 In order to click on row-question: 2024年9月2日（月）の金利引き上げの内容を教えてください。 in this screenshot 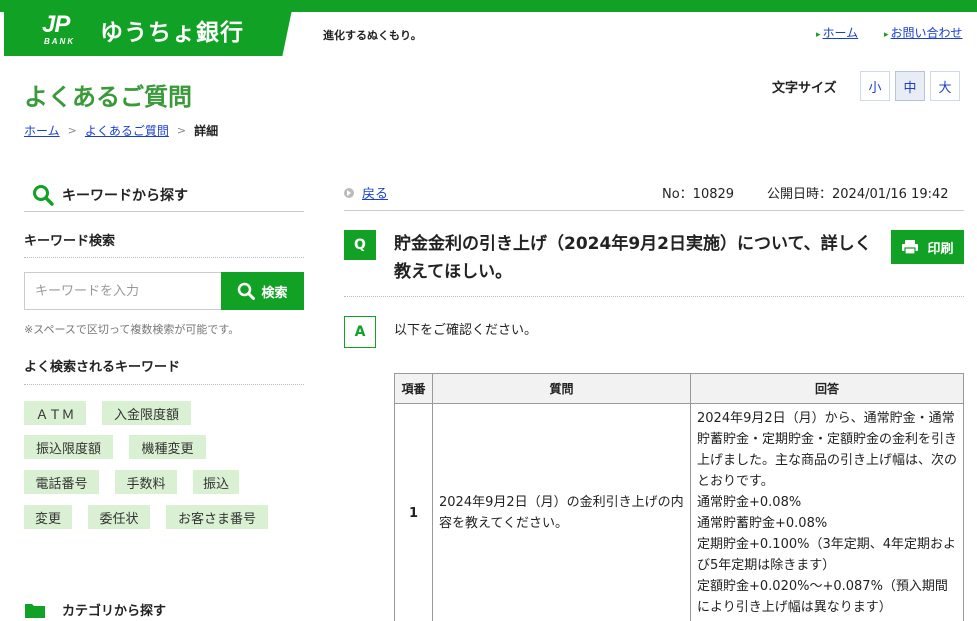, I will do `click(561, 512)`.